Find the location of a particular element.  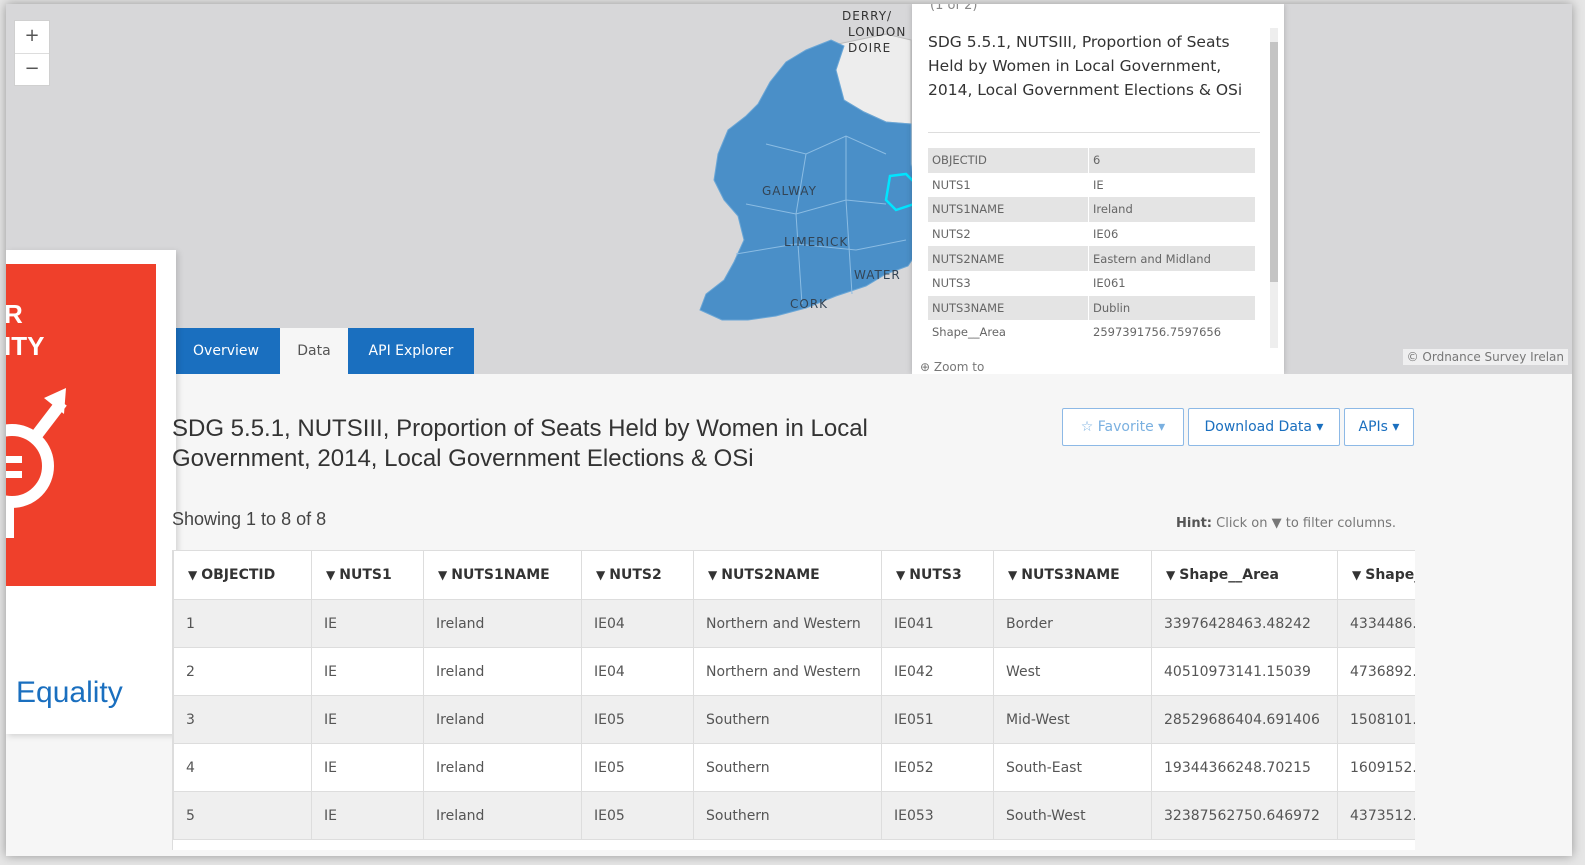

column-header-label: NUTS1NAME is located at coordinates (500, 575).